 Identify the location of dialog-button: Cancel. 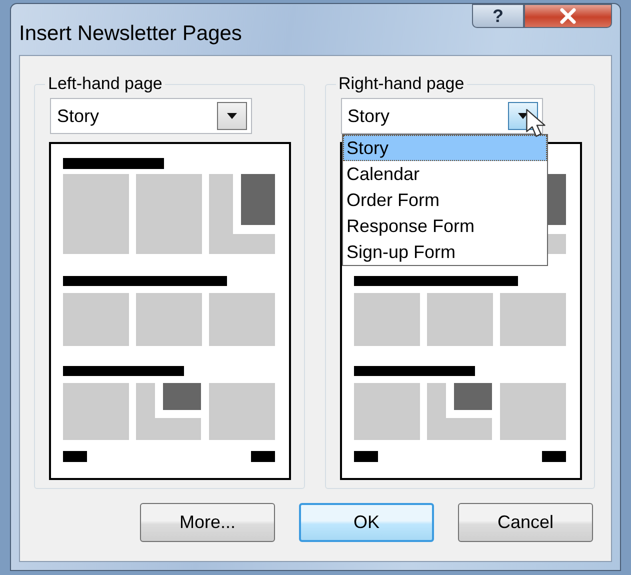
(525, 522).